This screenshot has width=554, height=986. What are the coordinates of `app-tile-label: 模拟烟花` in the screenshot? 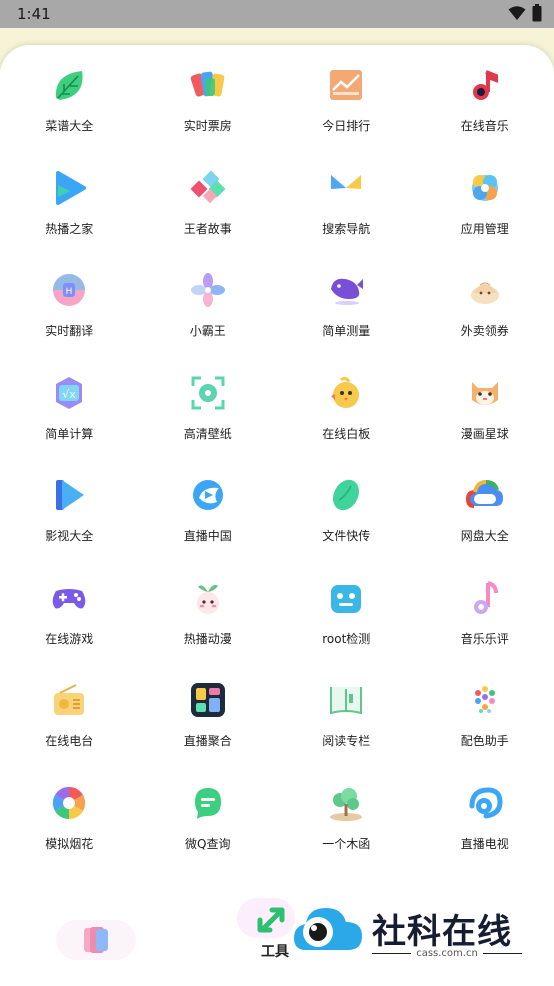 It's located at (69, 843).